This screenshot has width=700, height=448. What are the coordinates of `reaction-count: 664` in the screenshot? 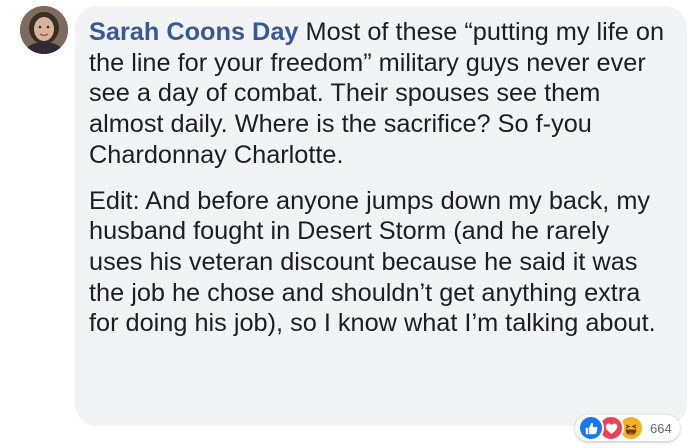 It's located at (661, 428).